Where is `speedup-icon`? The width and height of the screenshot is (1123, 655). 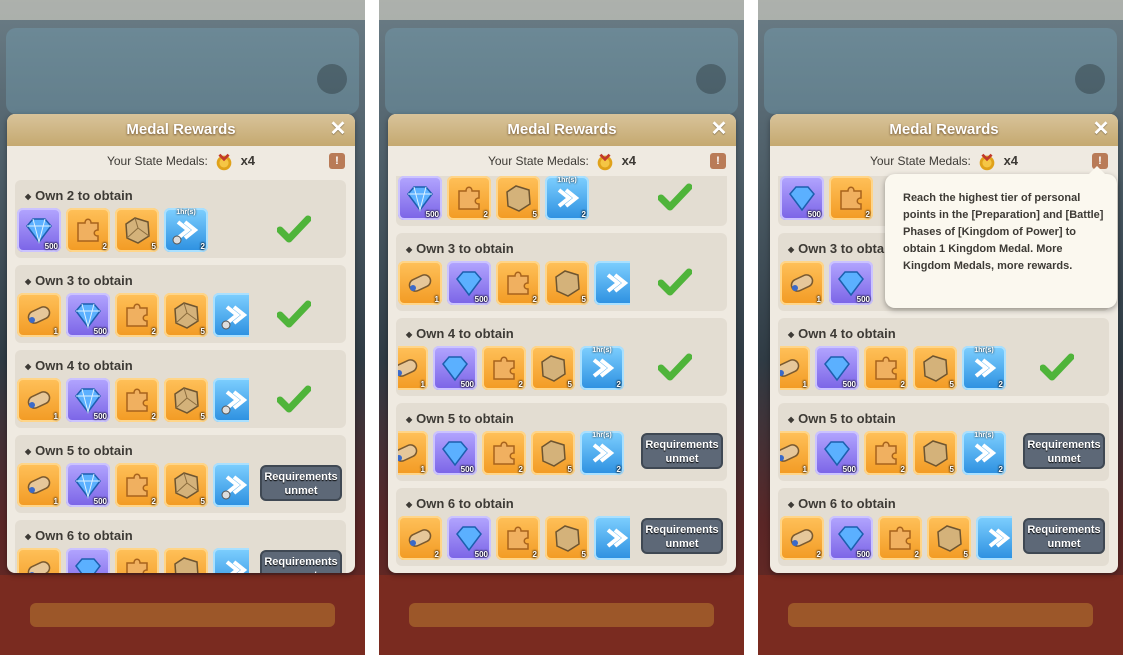
speedup-icon is located at coordinates (617, 283).